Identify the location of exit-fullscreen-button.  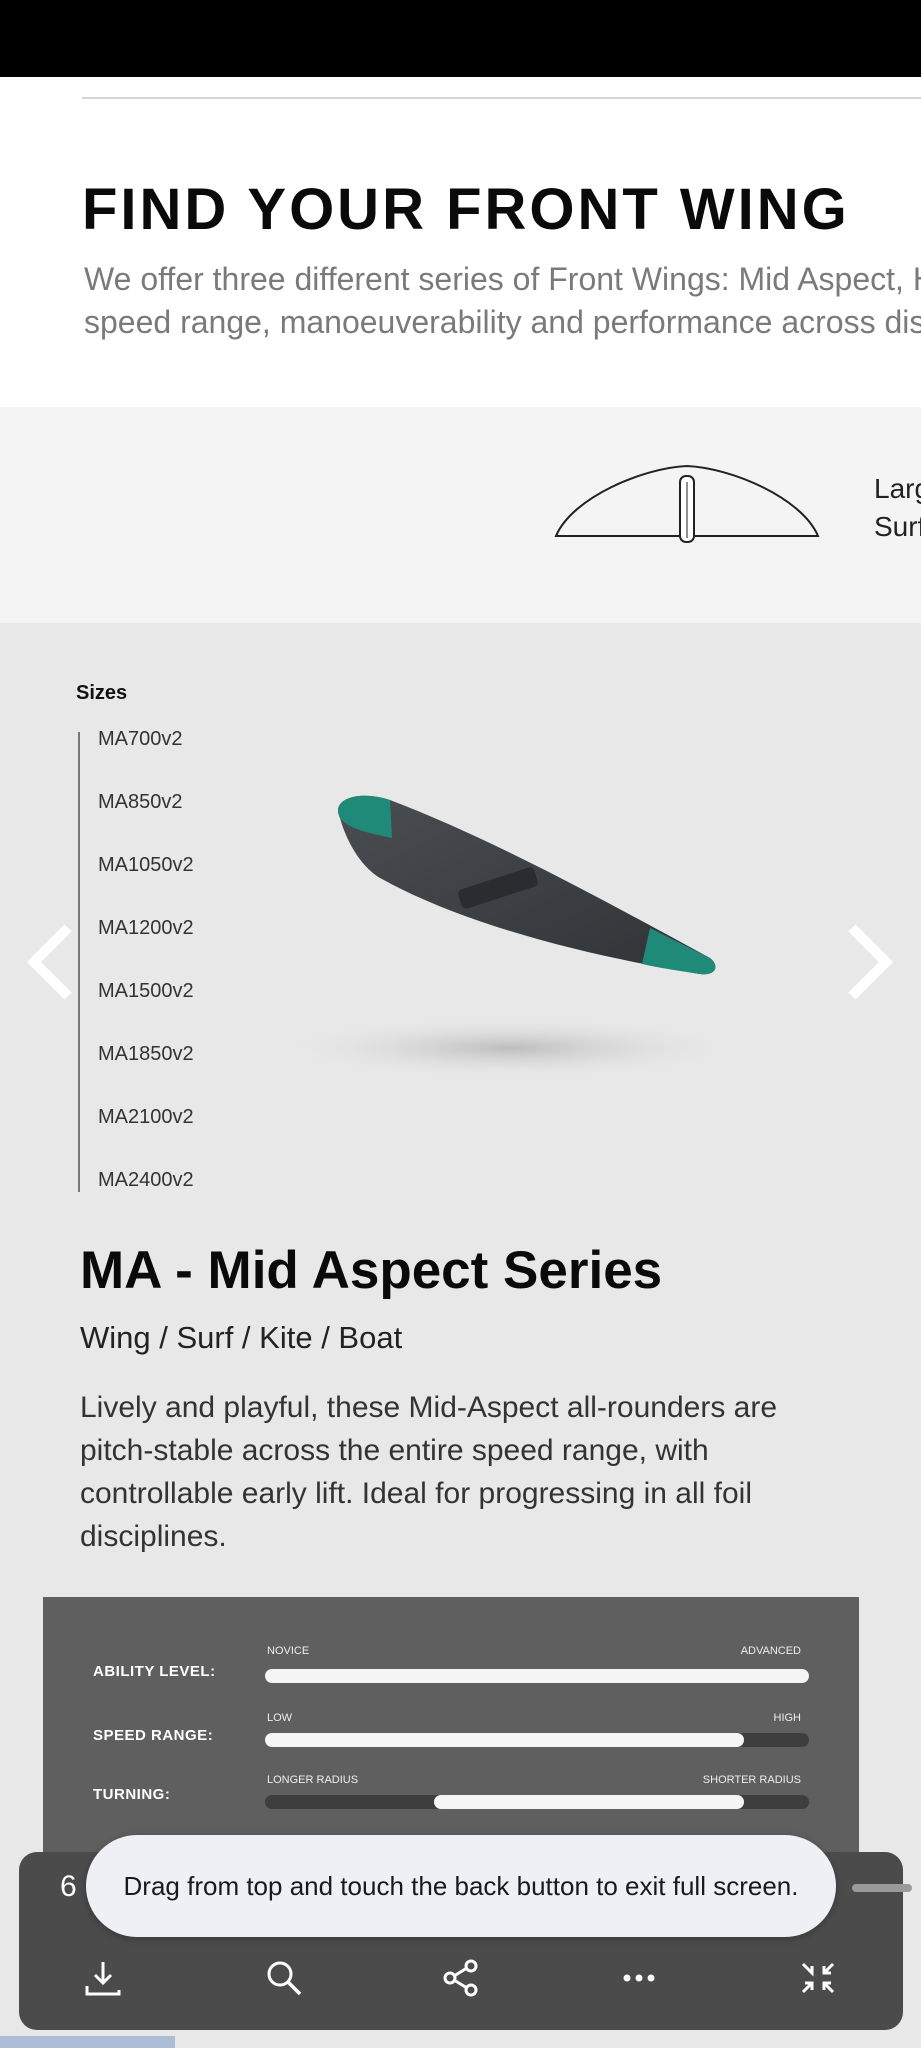
(818, 1978).